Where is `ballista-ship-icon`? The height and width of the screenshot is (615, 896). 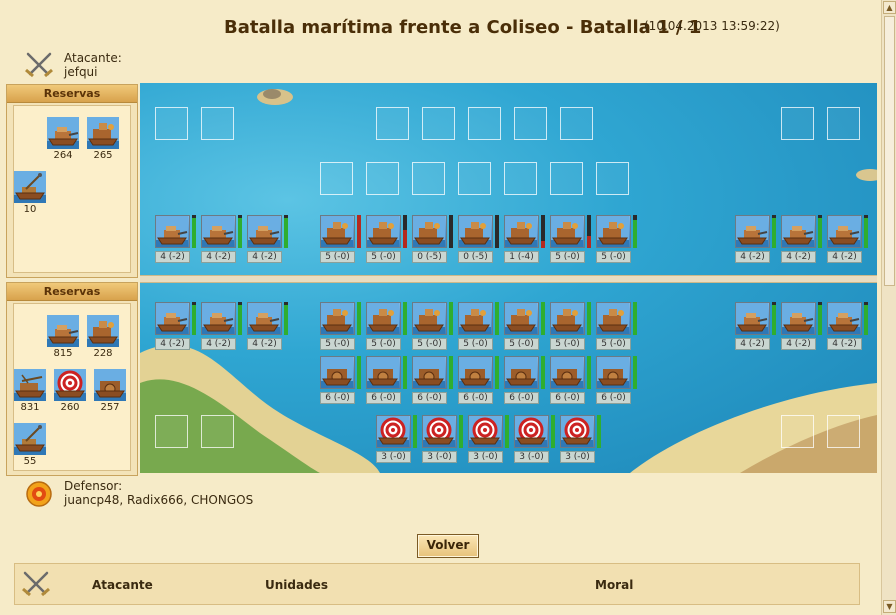 ballista-ship-icon is located at coordinates (30, 385).